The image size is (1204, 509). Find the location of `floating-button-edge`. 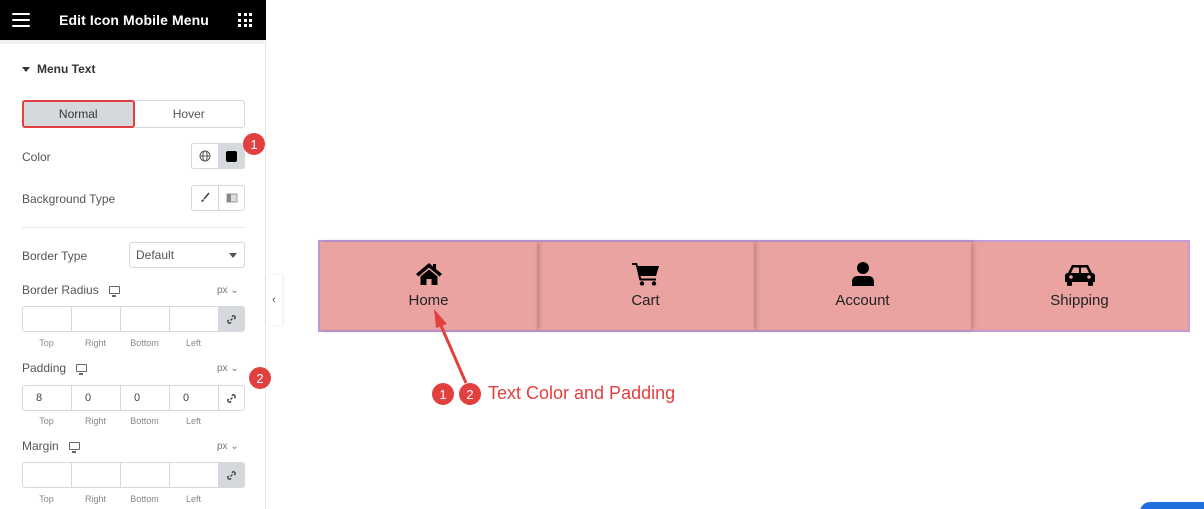

floating-button-edge is located at coordinates (1172, 505).